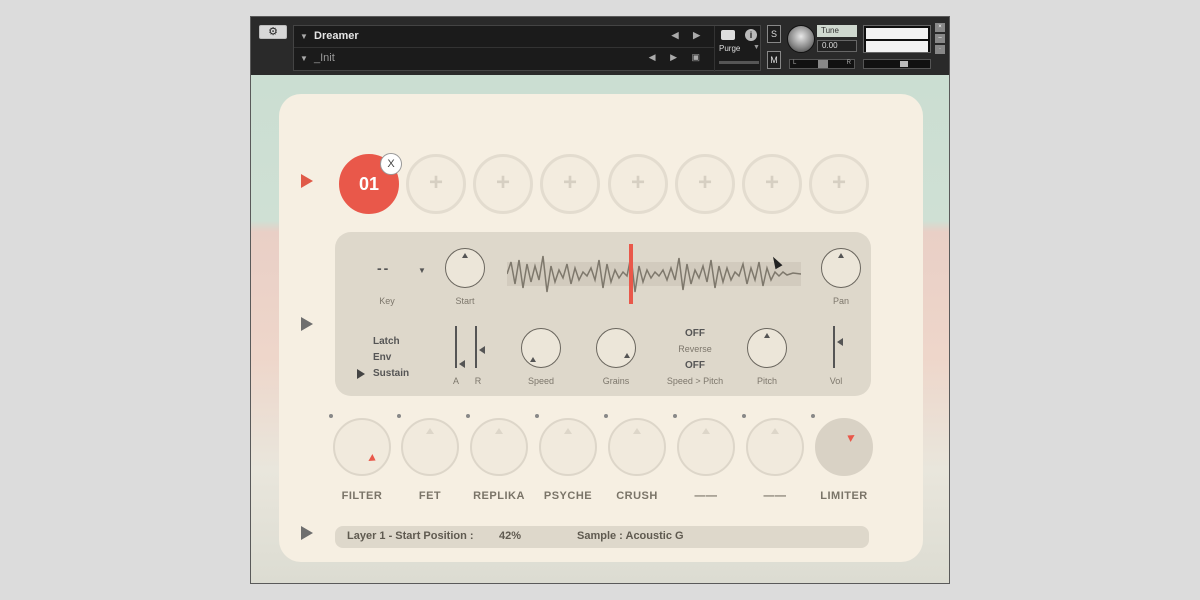 This screenshot has height=600, width=1200. I want to click on solo-button: S, so click(774, 34).